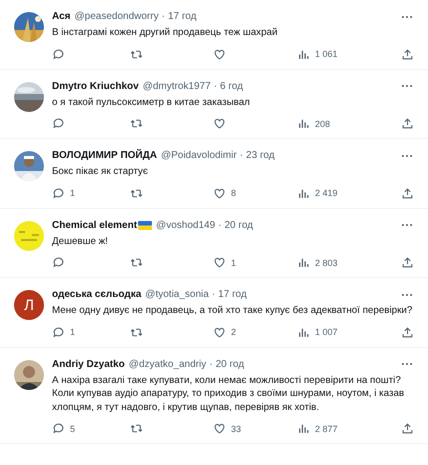 This screenshot has height=465, width=428. Describe the element at coordinates (326, 263) in the screenshot. I see `count-label: 2 803` at that location.